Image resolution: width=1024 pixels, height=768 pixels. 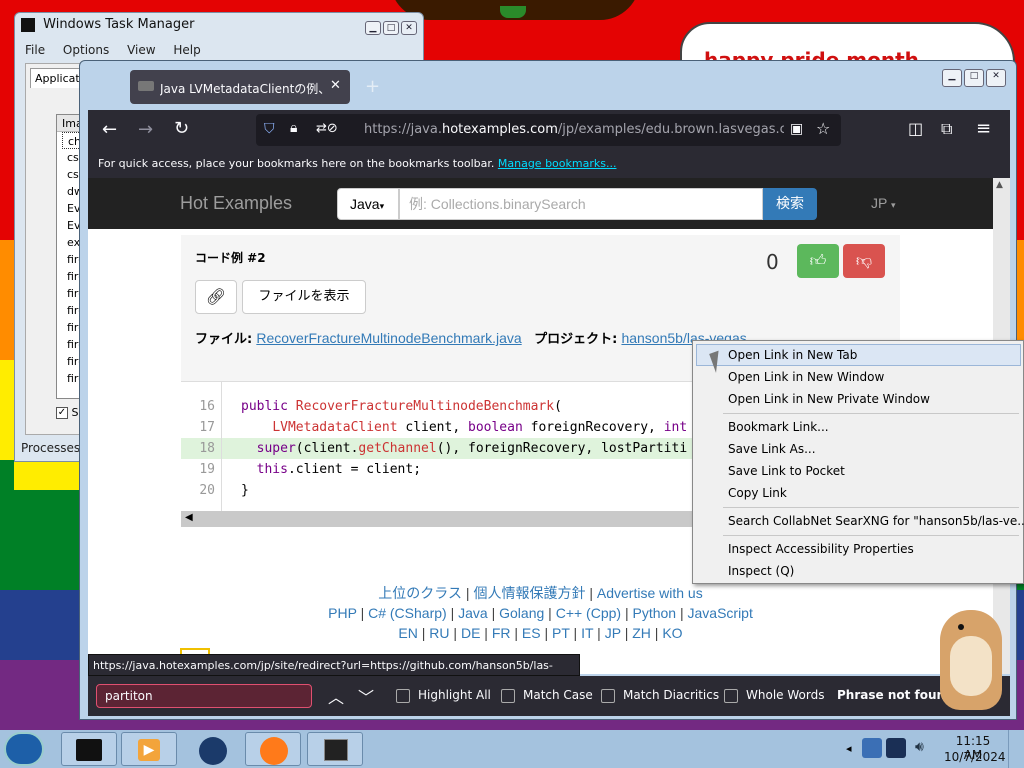 What do you see at coordinates (529, 593) in the screenshot?
I see `footer-link: 個人情報保護方針` at bounding box center [529, 593].